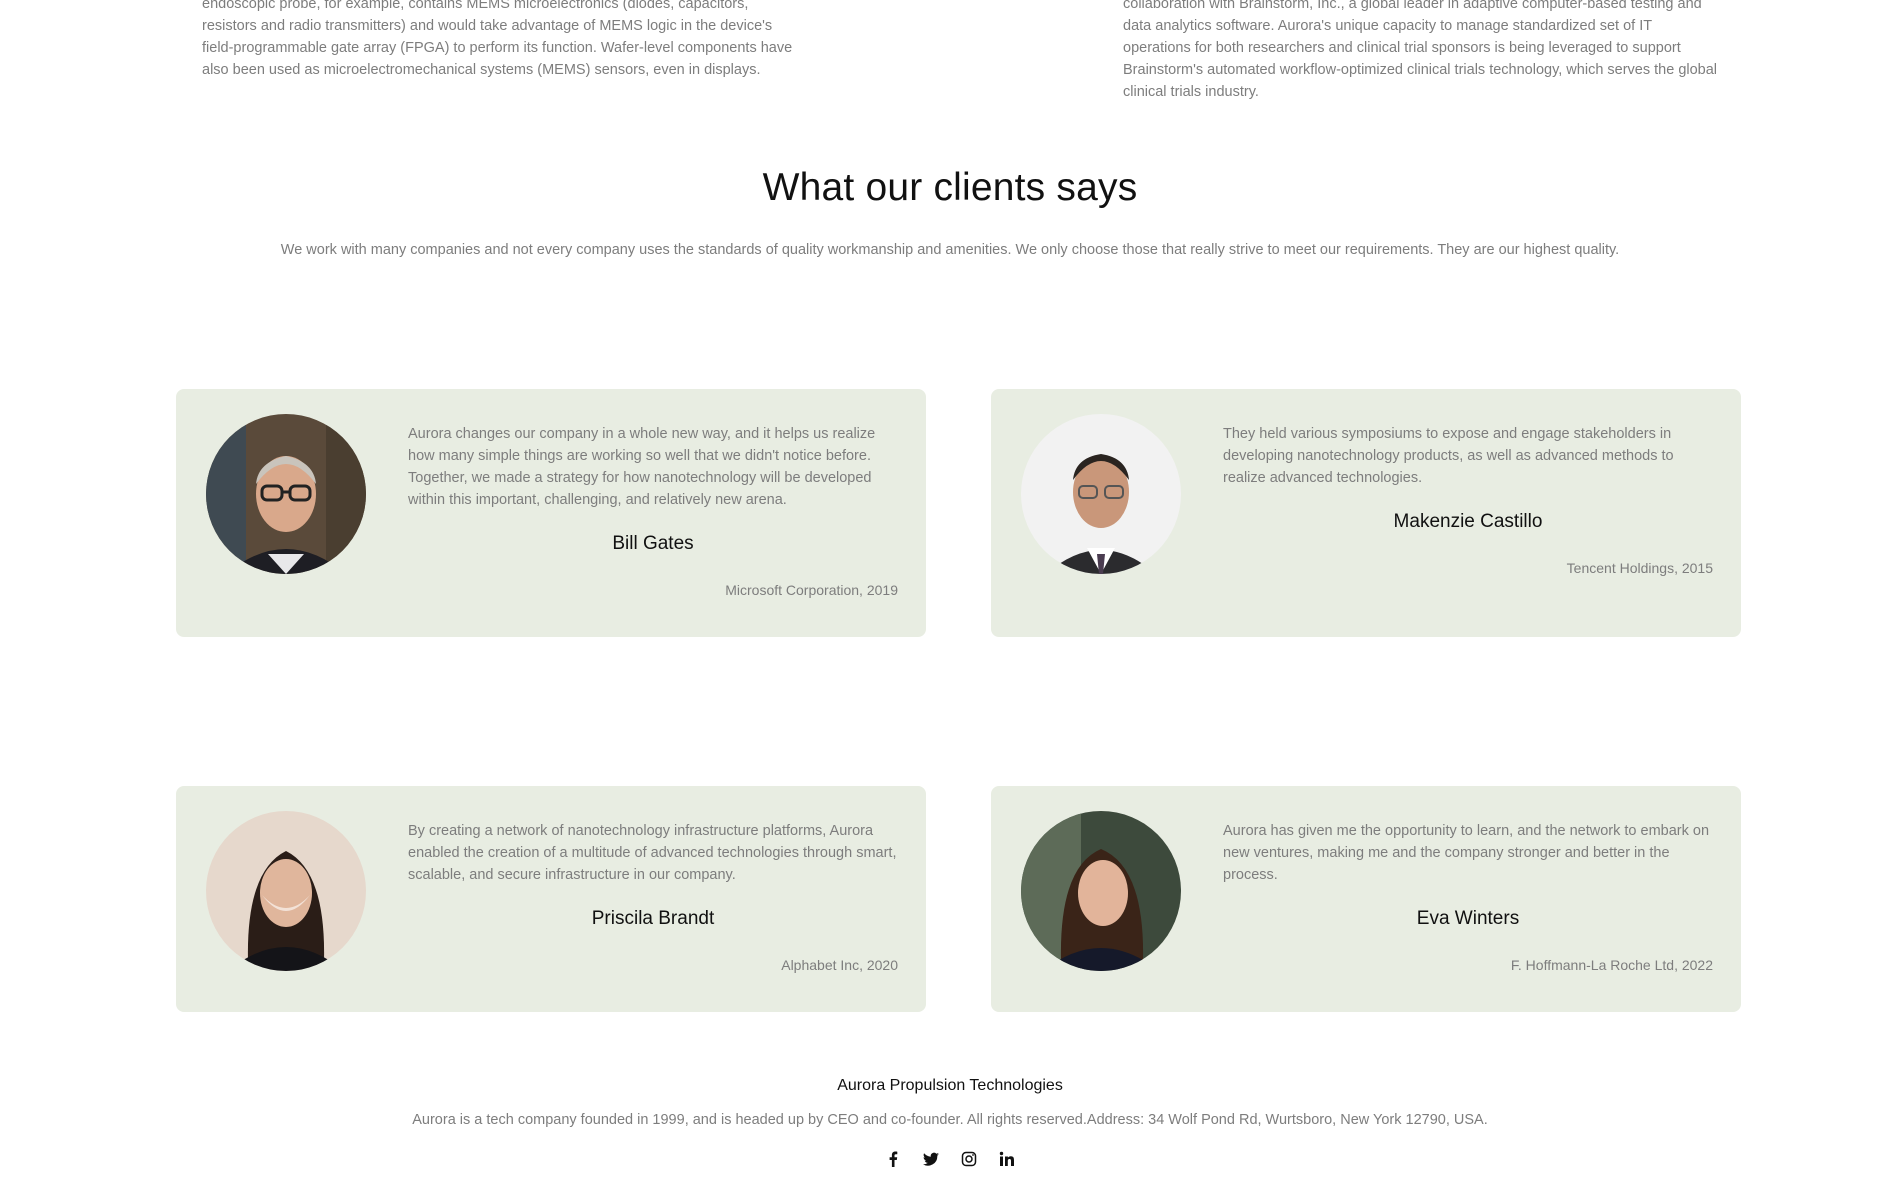 Image resolution: width=1900 pixels, height=1200 pixels. What do you see at coordinates (893, 1159) in the screenshot?
I see `facebook-icon` at bounding box center [893, 1159].